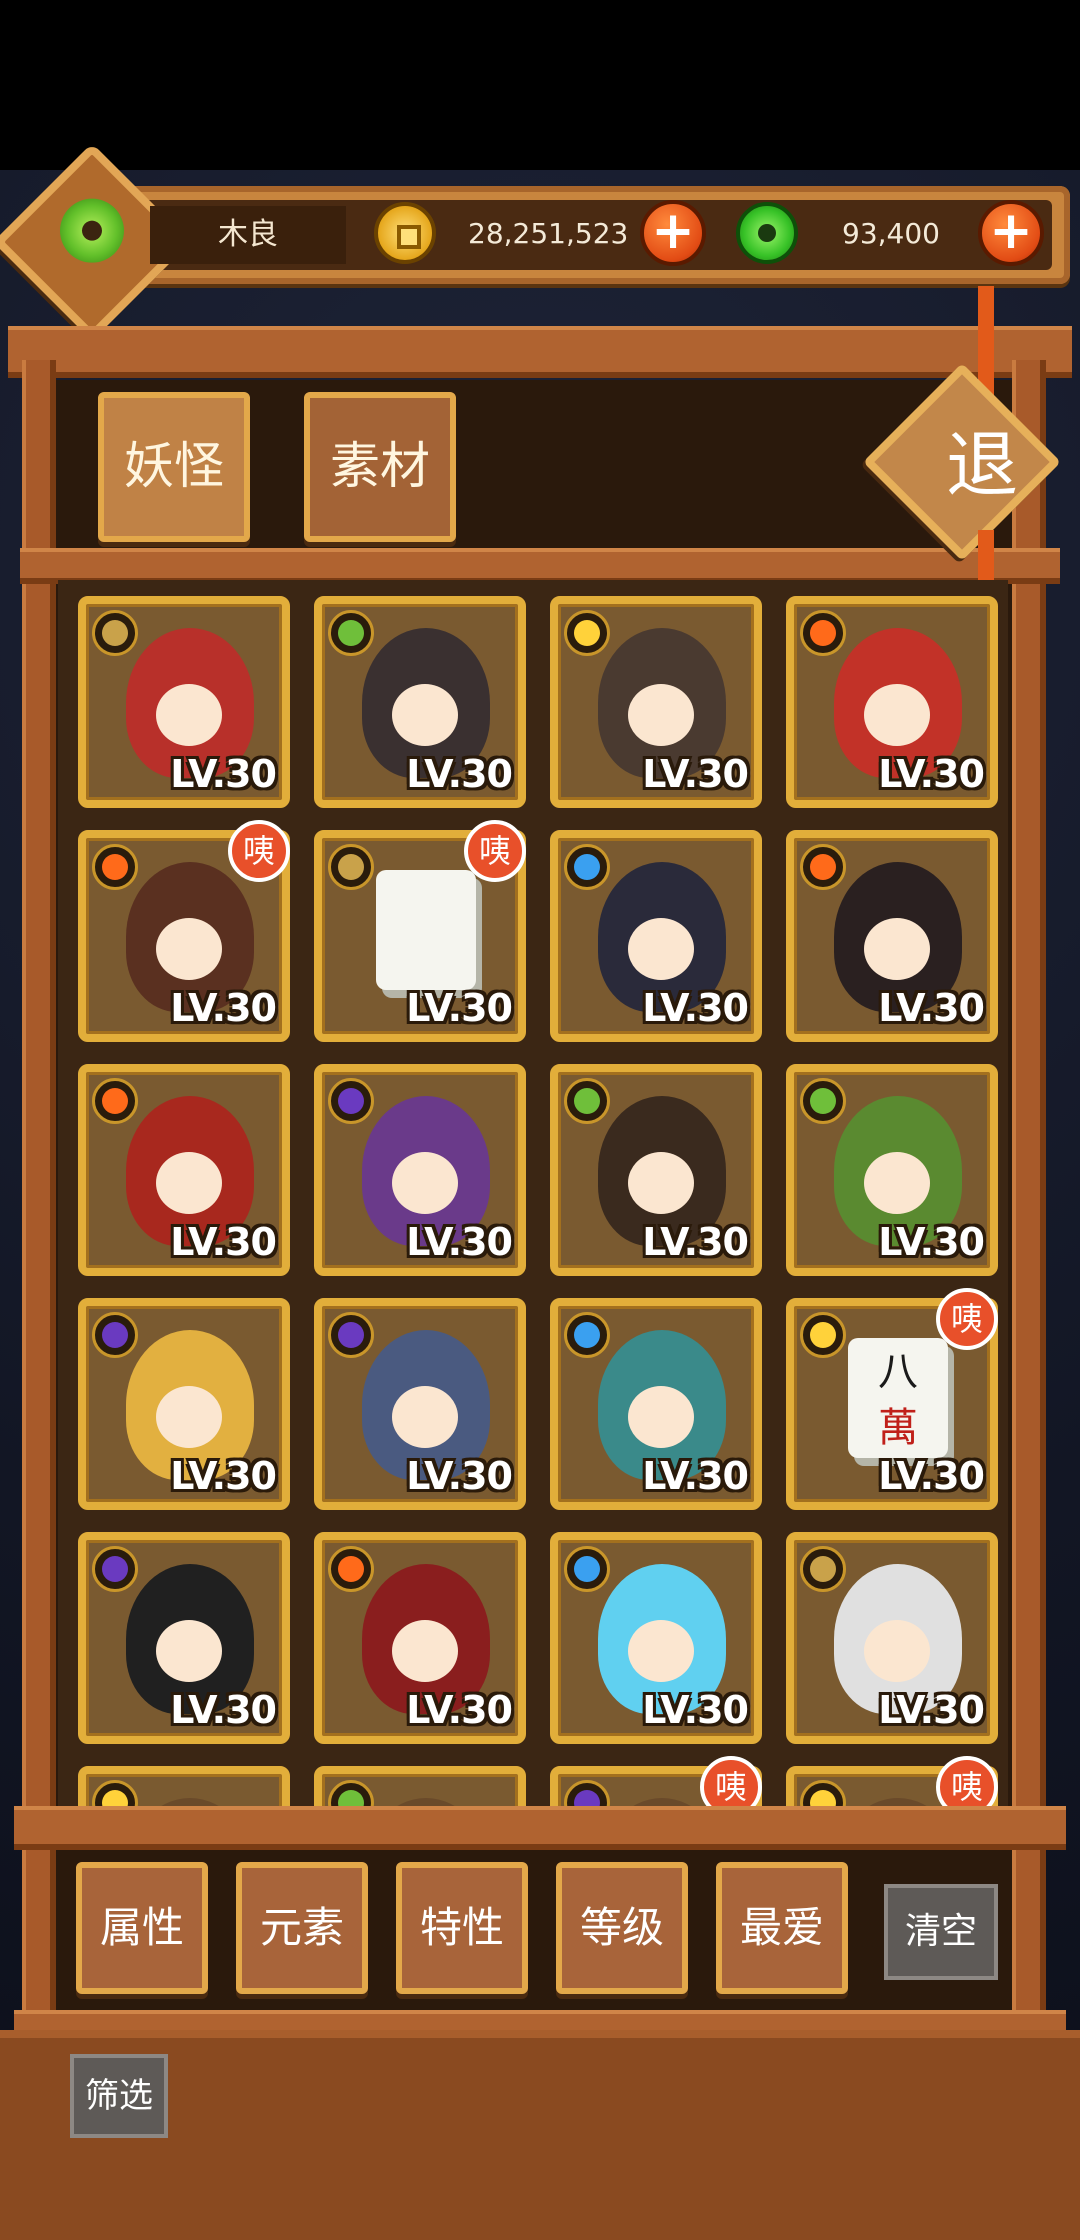 The height and width of the screenshot is (2240, 1080). Describe the element at coordinates (119, 2096) in the screenshot. I see `screen-button: 筛选` at that location.